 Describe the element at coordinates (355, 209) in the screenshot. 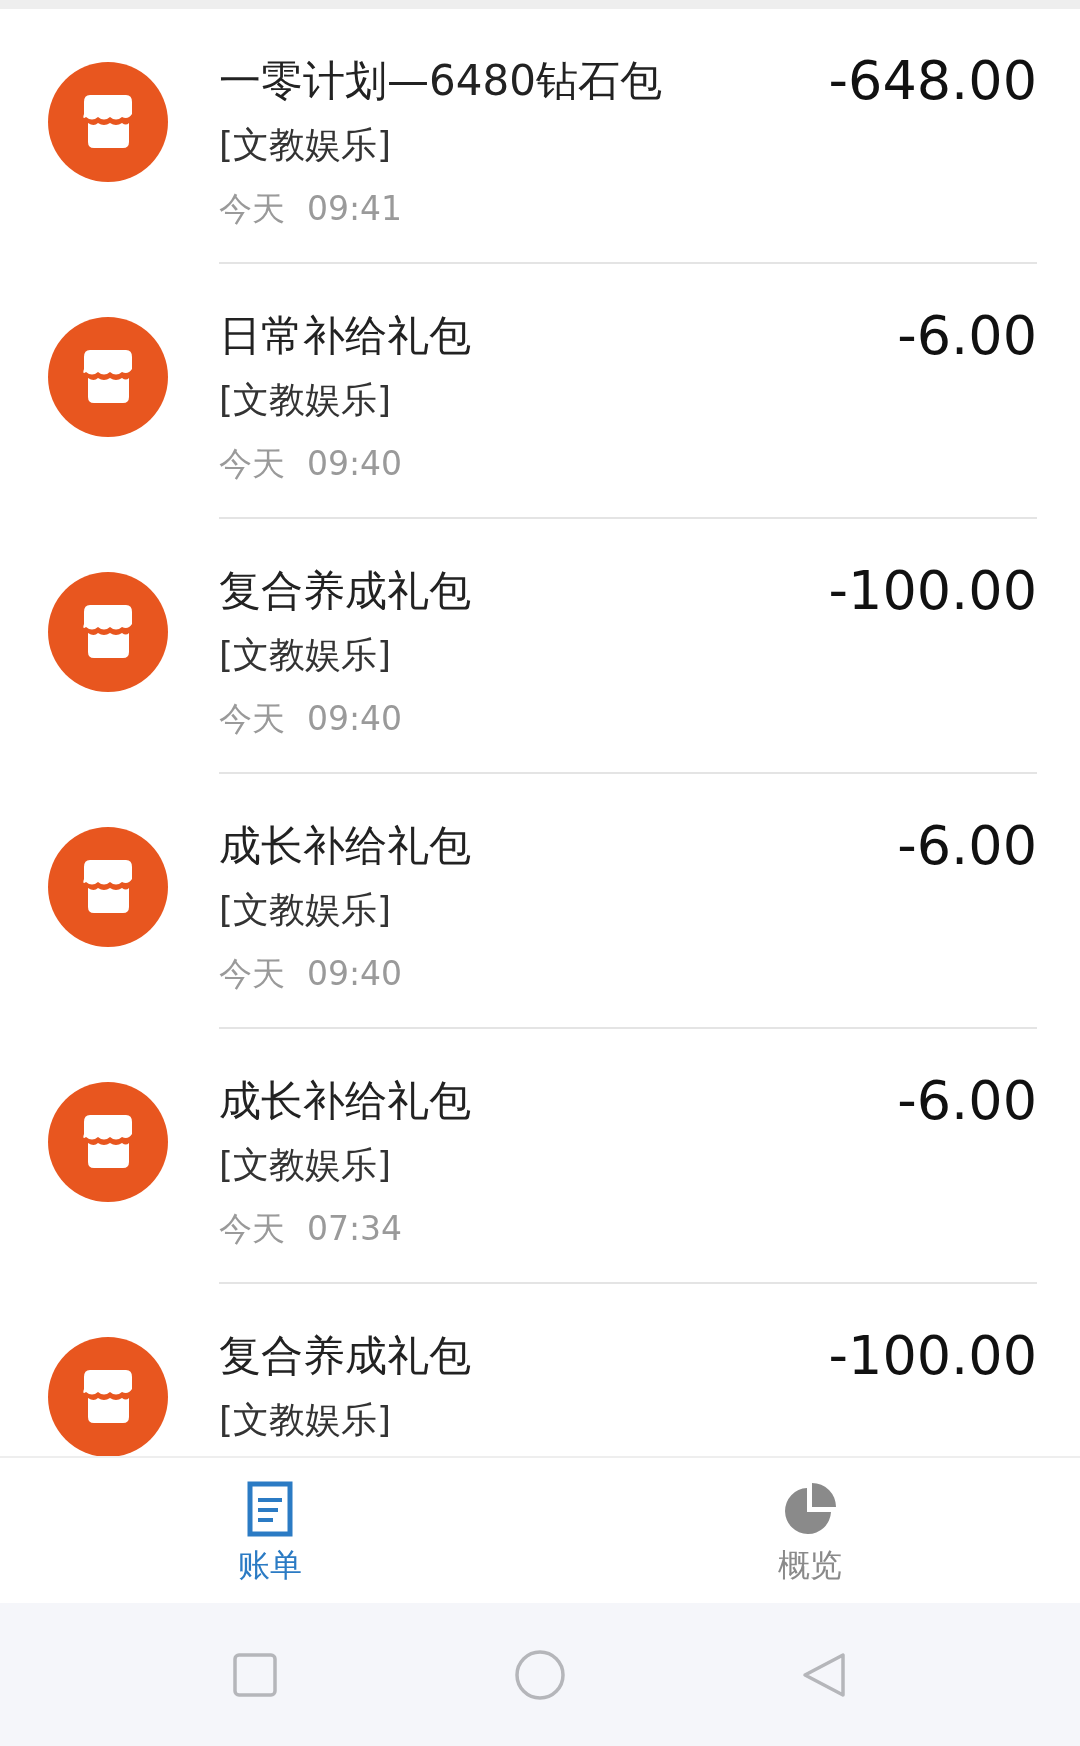

I see `time-label: 09:41` at that location.